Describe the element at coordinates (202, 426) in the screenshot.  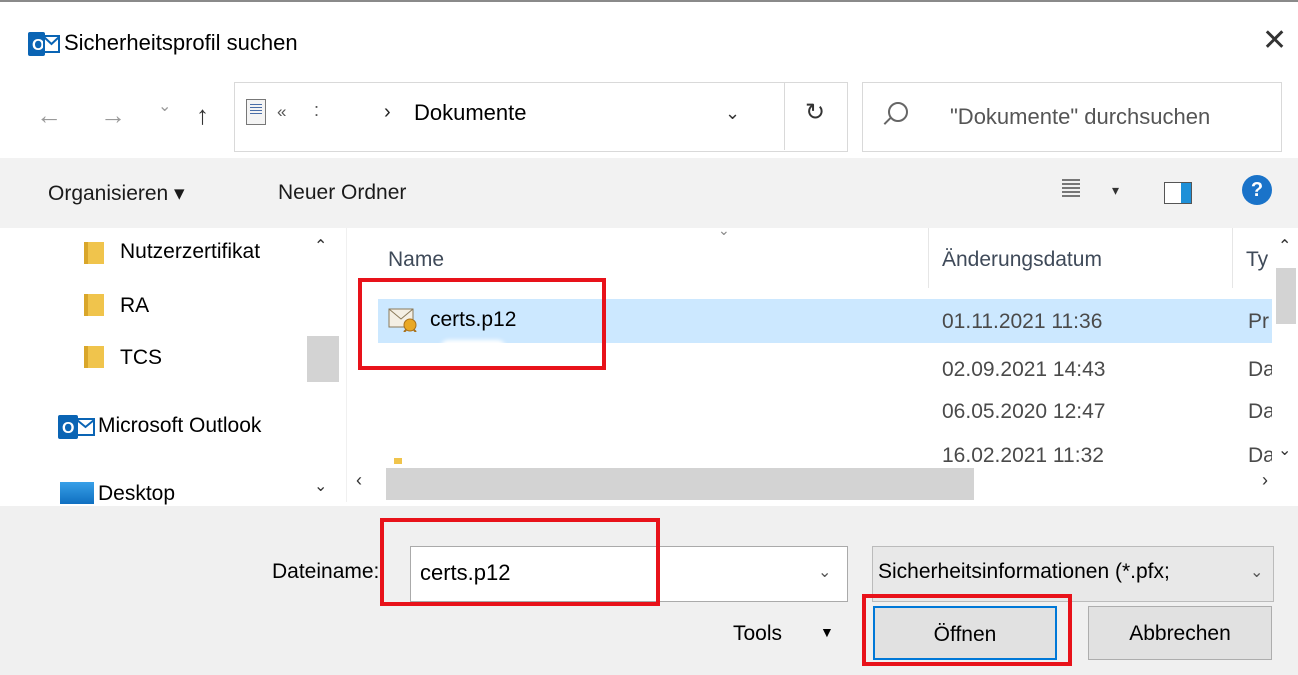
I see `sidebar-item-outlook: Microsoft Outlook` at that location.